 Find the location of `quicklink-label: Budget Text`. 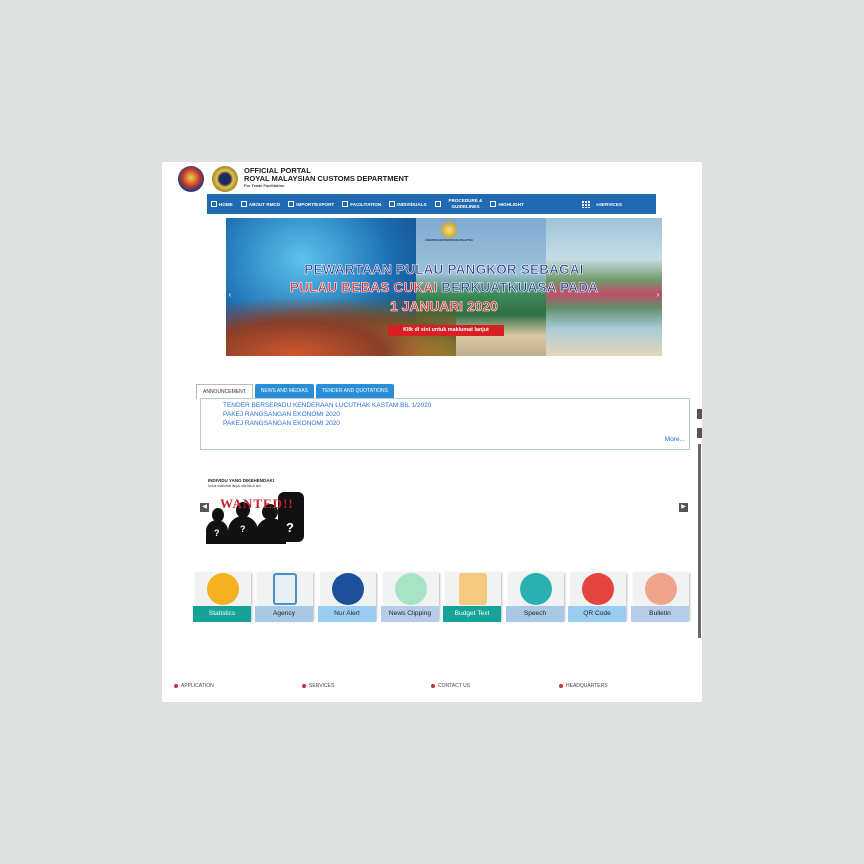

quicklink-label: Budget Text is located at coordinates (472, 614).